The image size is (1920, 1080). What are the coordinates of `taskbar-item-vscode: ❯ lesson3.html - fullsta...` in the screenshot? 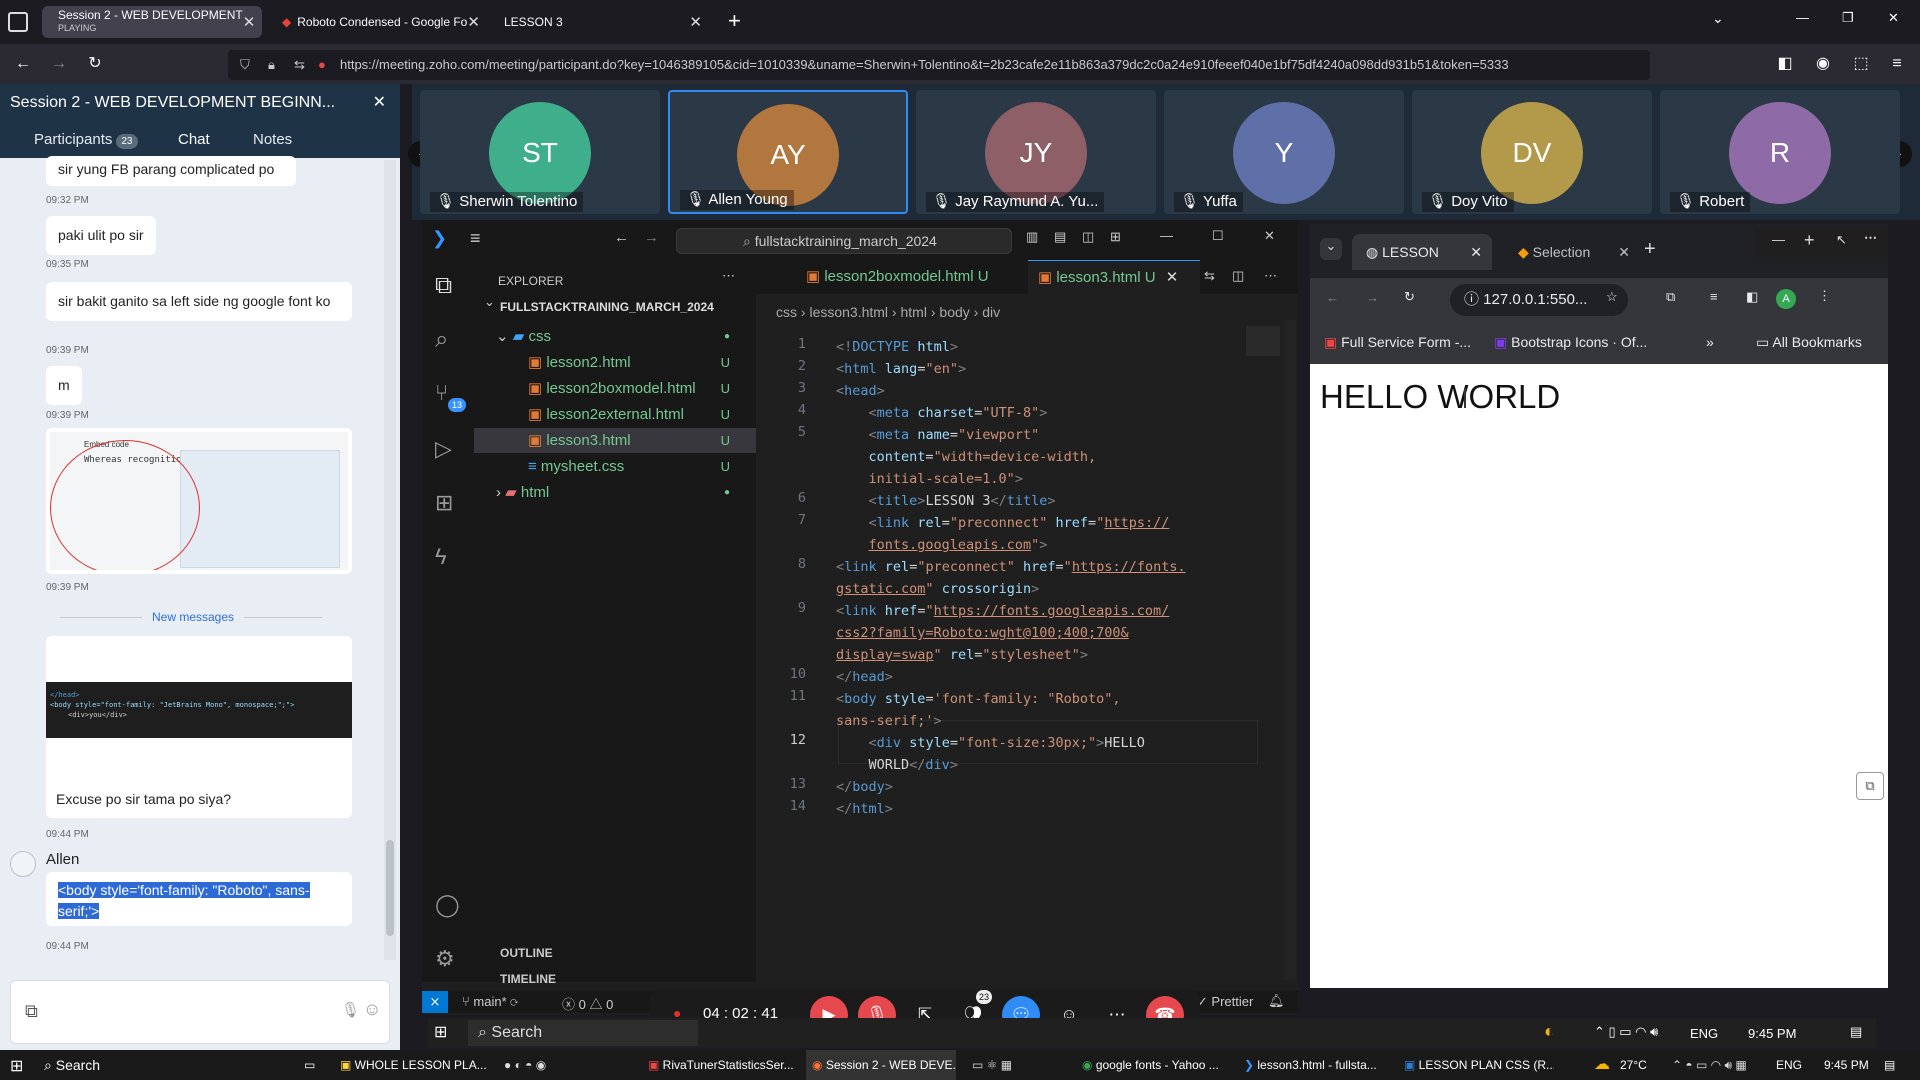 It's located at (1319, 1065).